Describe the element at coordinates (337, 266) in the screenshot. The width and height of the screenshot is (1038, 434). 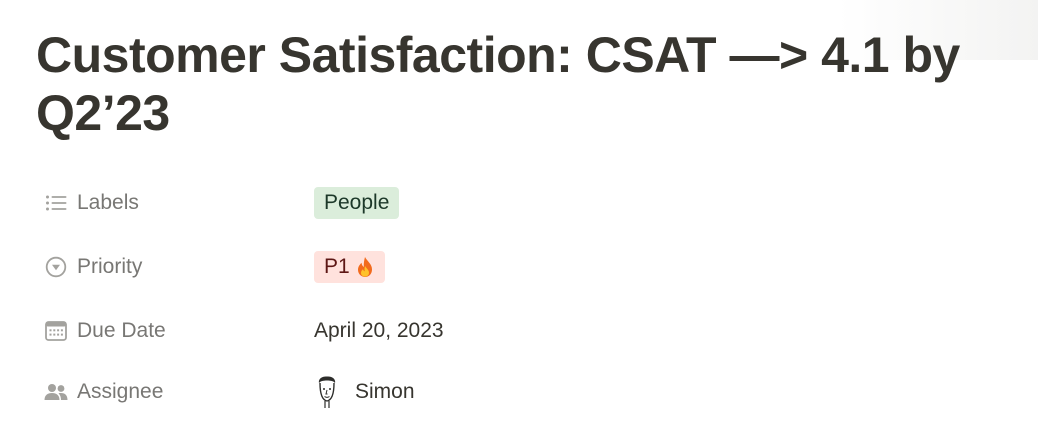
I see `tag-priority-label: P1` at that location.